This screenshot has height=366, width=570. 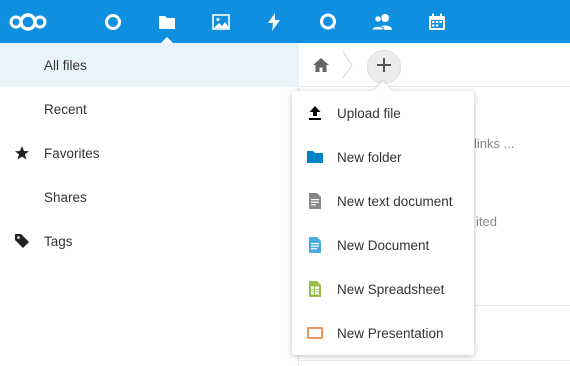 I want to click on menu-item-label: New Document, so click(x=383, y=245).